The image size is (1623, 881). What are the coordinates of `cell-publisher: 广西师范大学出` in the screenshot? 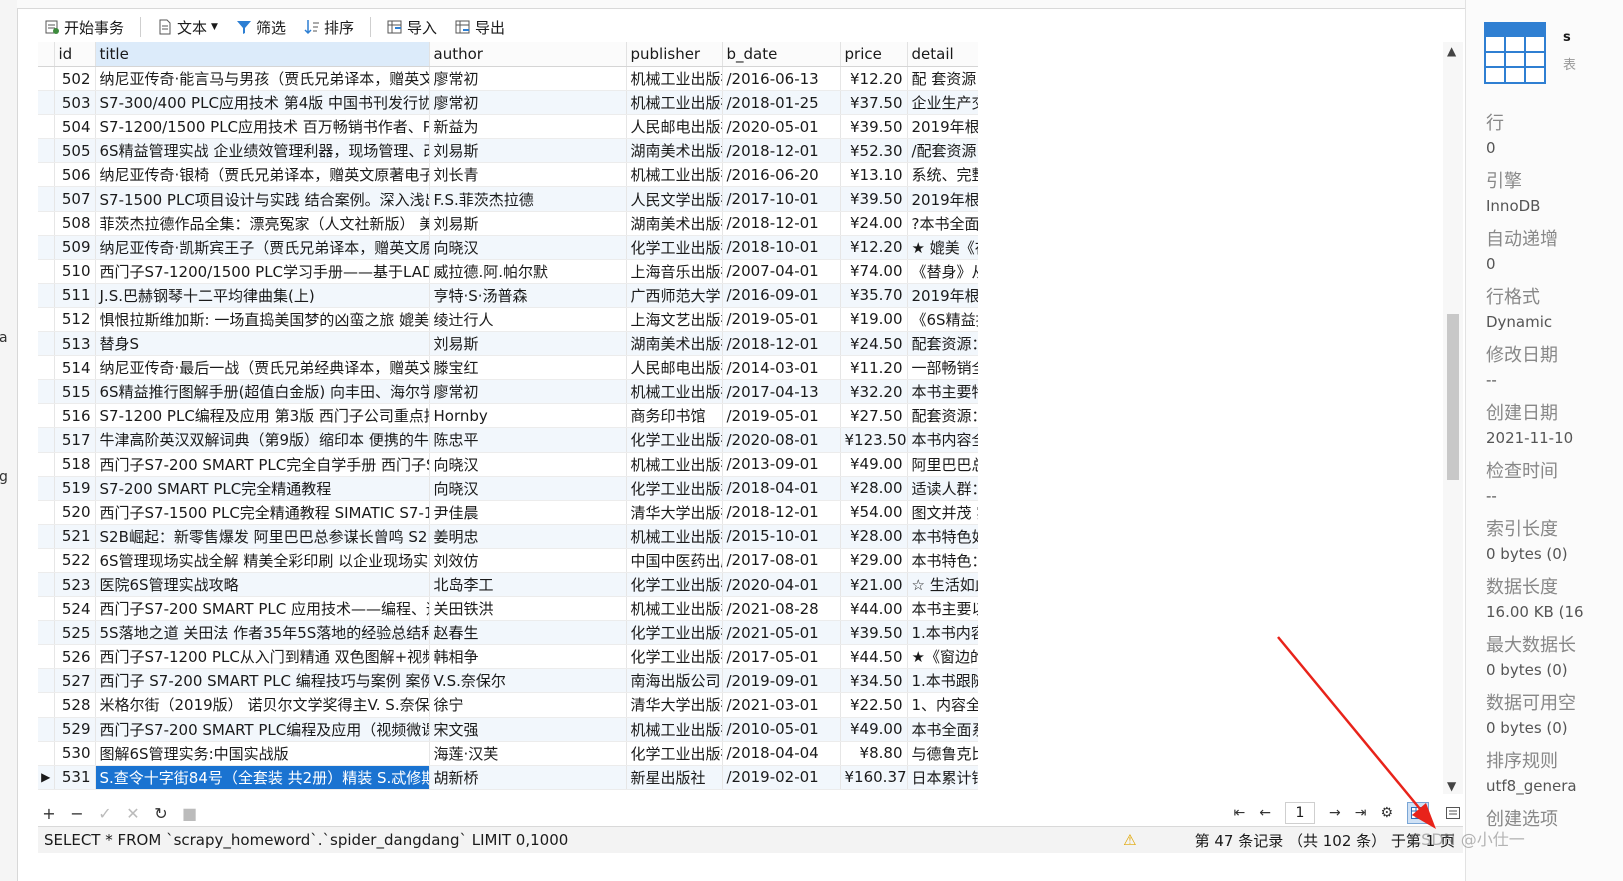 It's located at (674, 295).